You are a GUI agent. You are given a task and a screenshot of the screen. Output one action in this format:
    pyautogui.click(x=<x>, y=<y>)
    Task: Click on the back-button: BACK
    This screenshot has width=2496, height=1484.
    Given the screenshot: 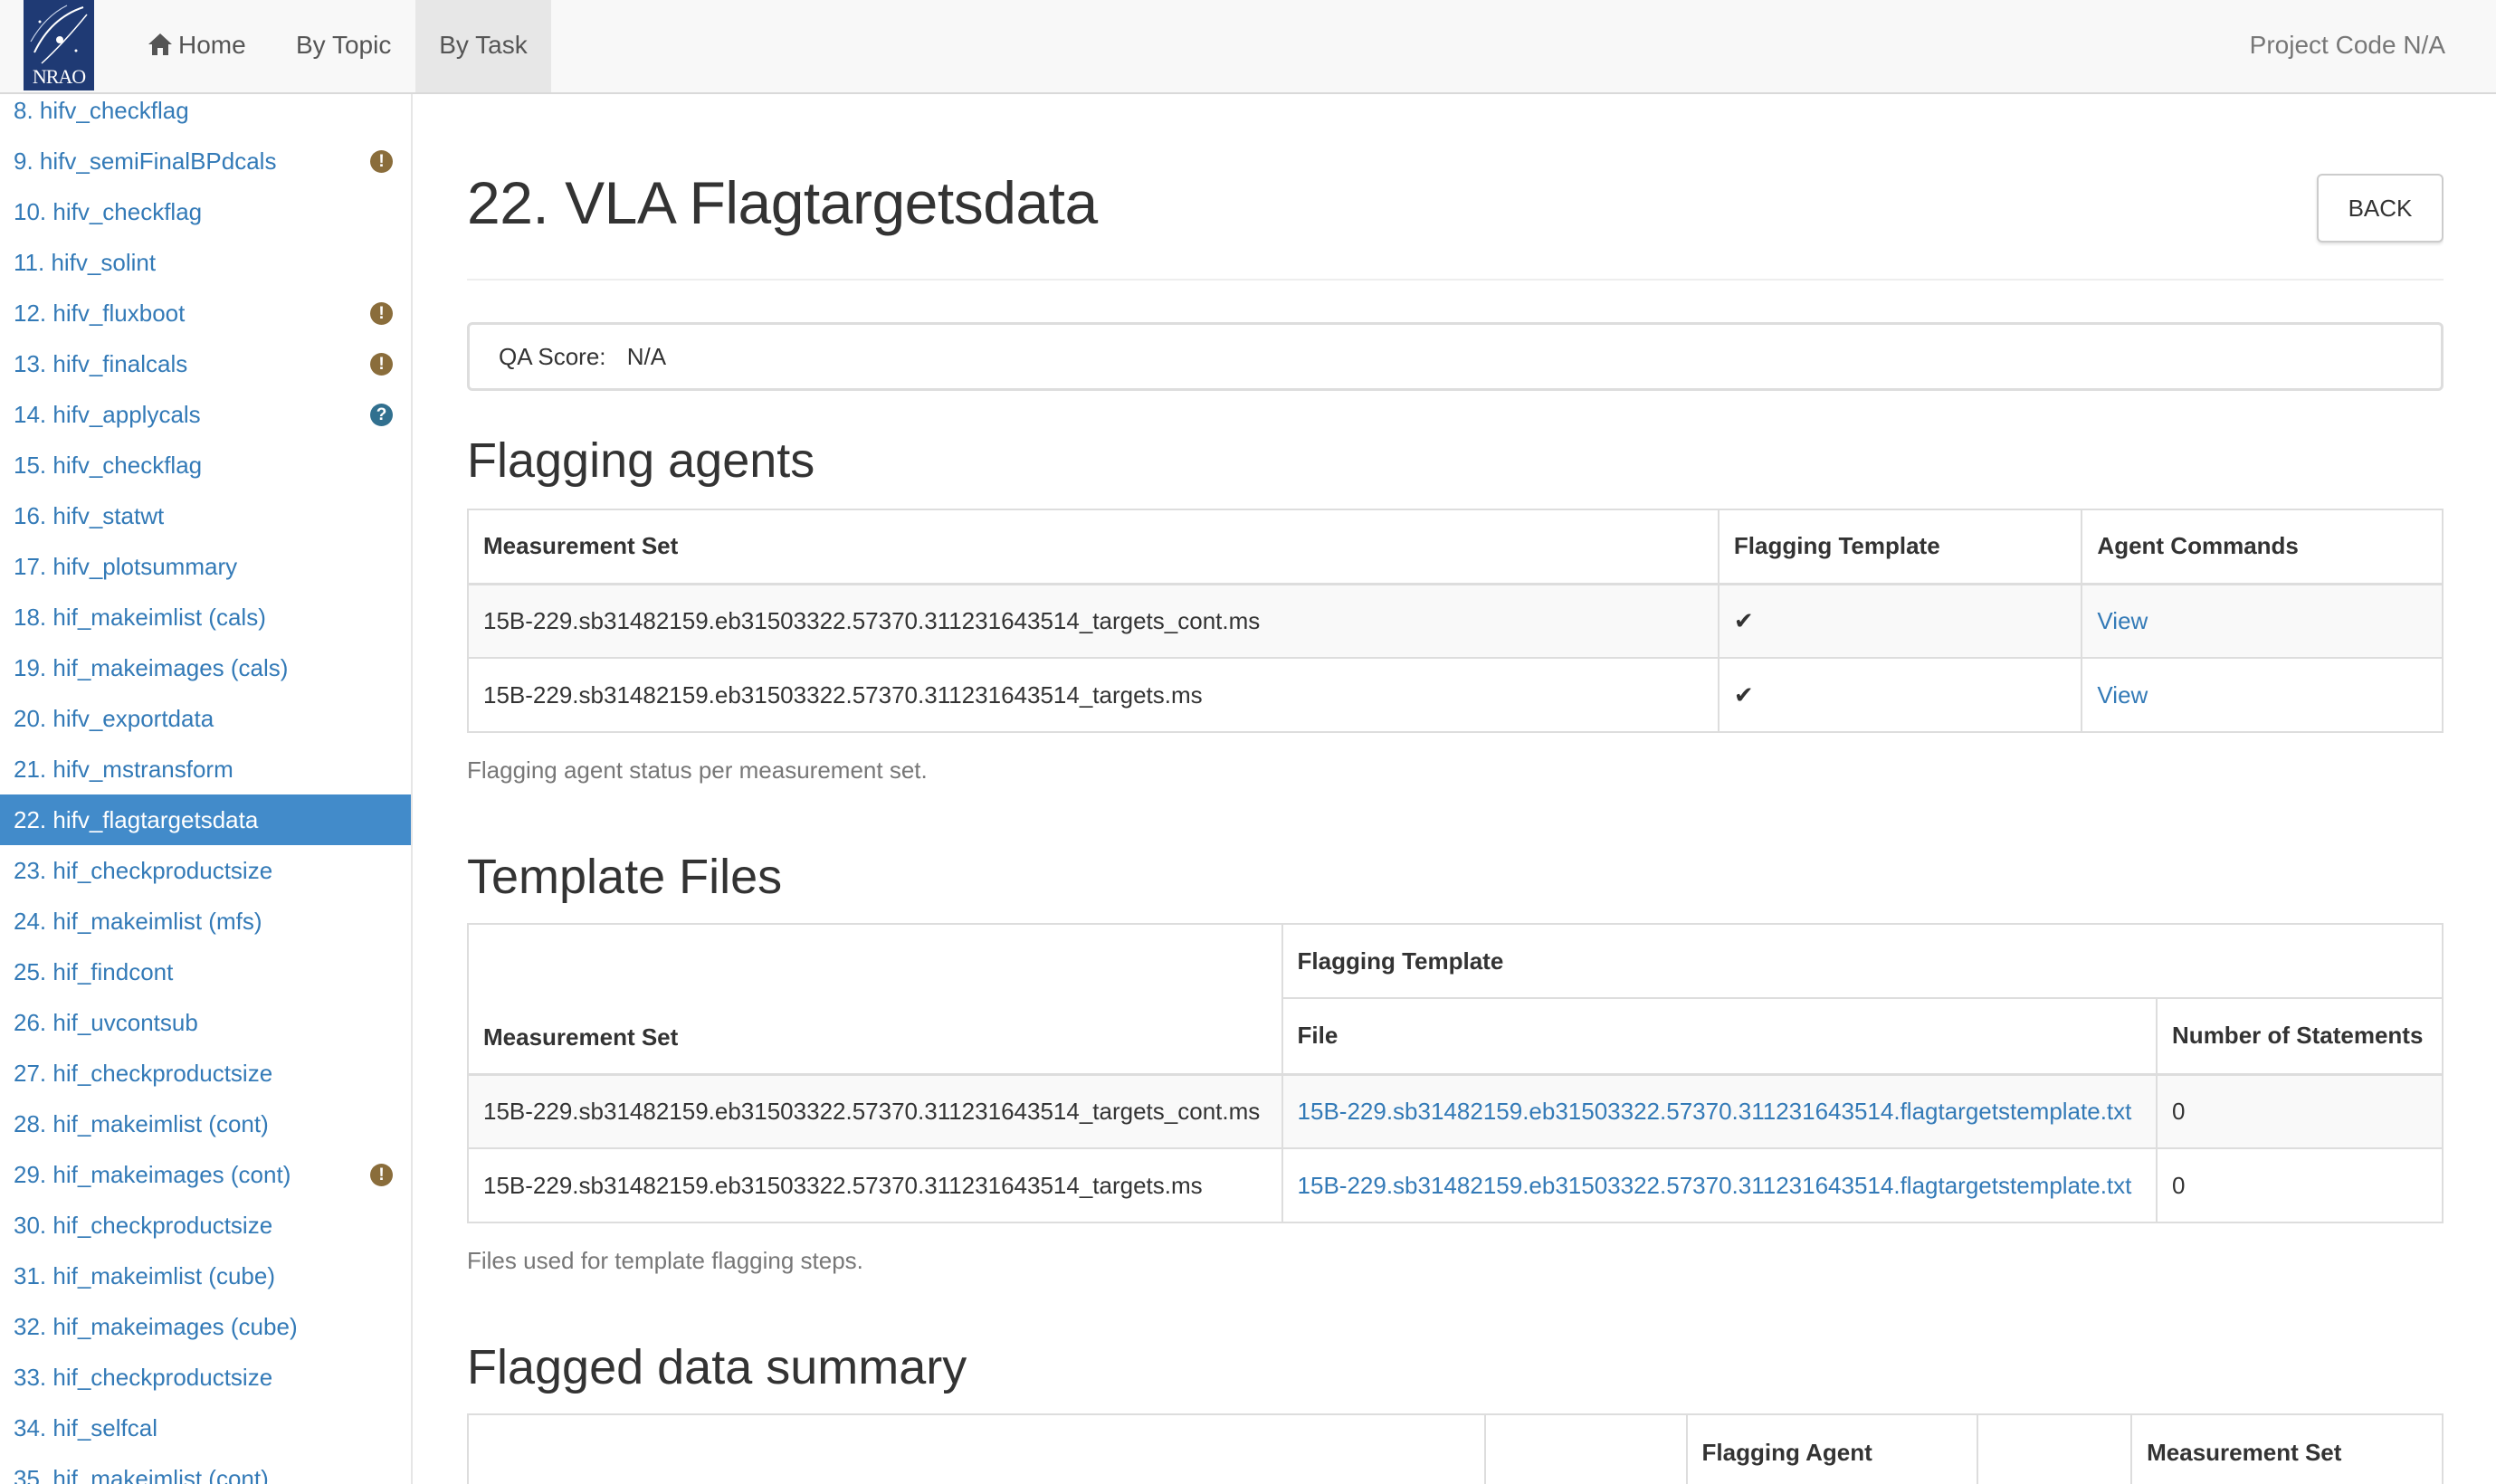 What is the action you would take?
    pyautogui.click(x=2380, y=208)
    